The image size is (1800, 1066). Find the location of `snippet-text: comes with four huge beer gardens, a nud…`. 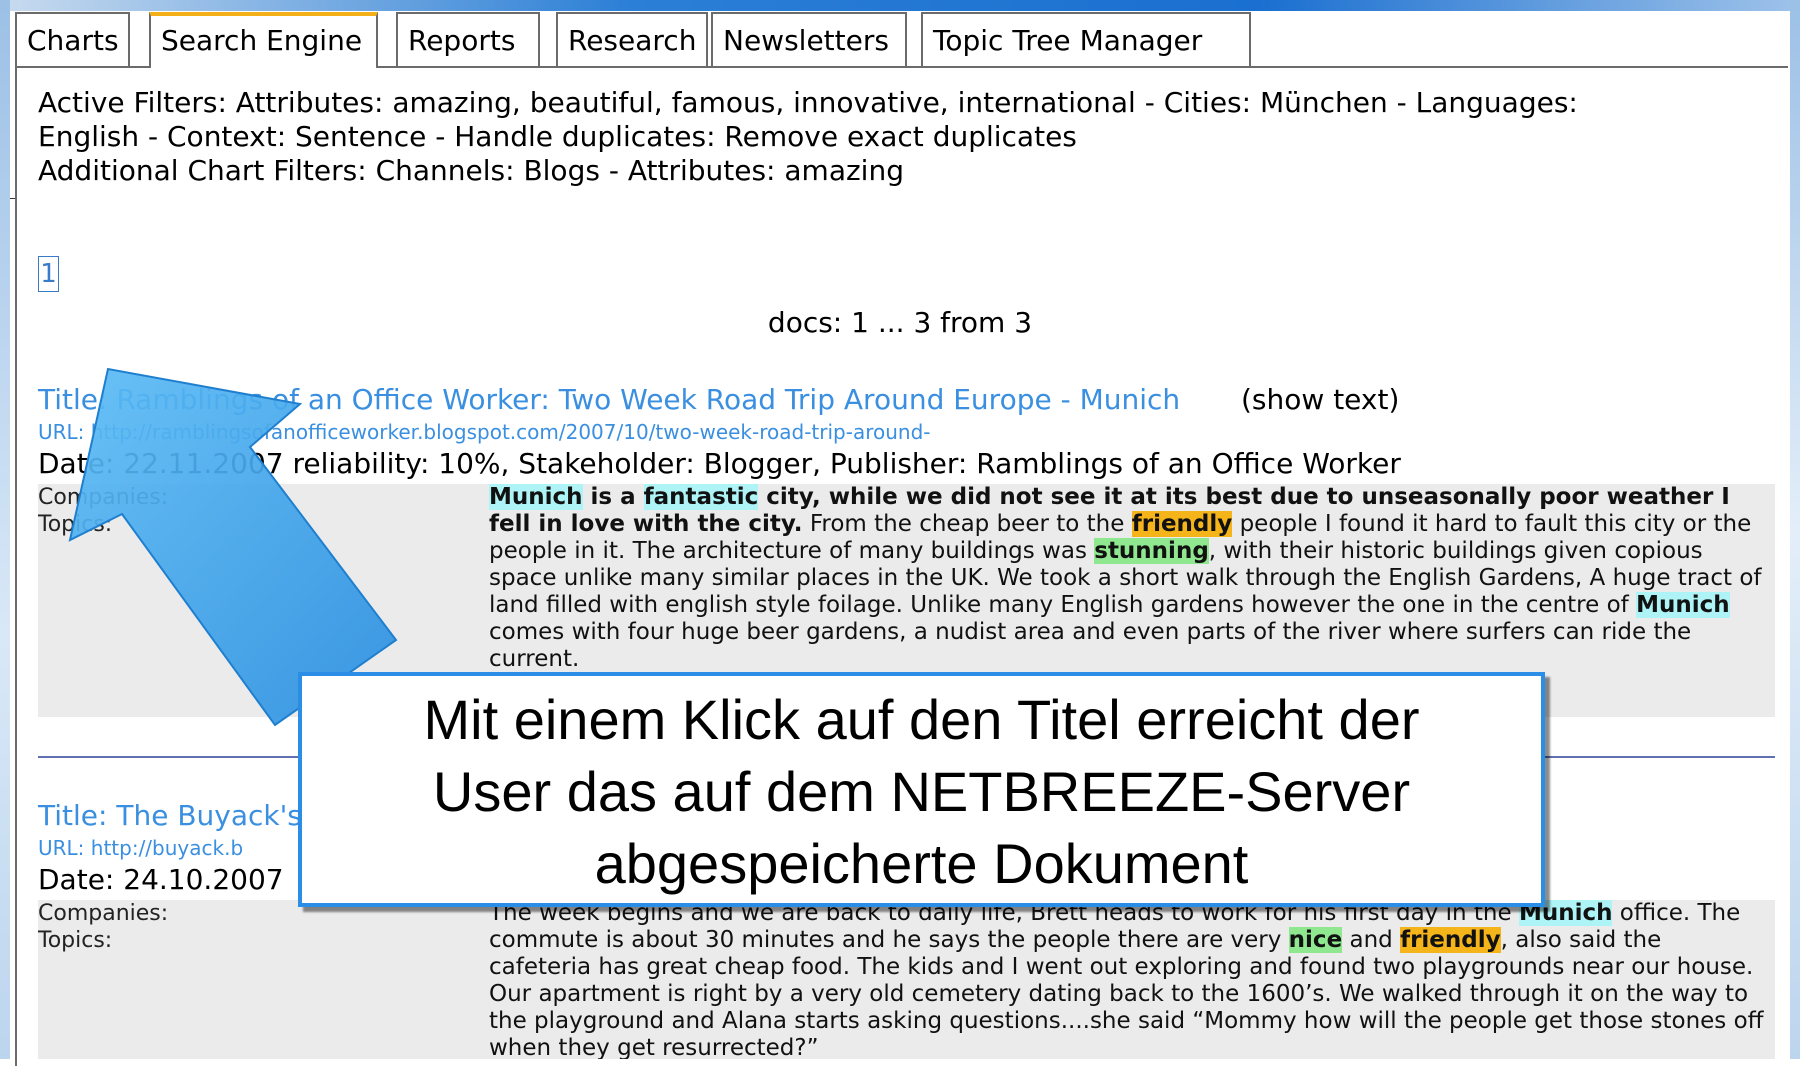

snippet-text: comes with four huge beer gardens, a nud… is located at coordinates (1090, 645).